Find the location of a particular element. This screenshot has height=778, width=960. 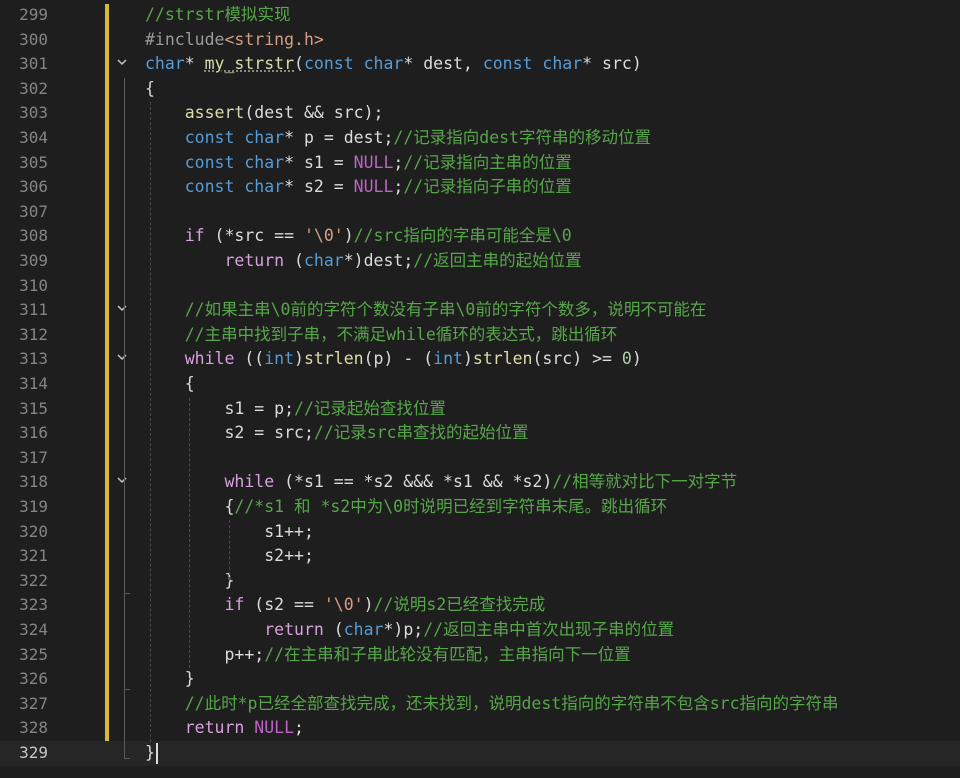

code-line: 328 return NULL; is located at coordinates (480, 728).